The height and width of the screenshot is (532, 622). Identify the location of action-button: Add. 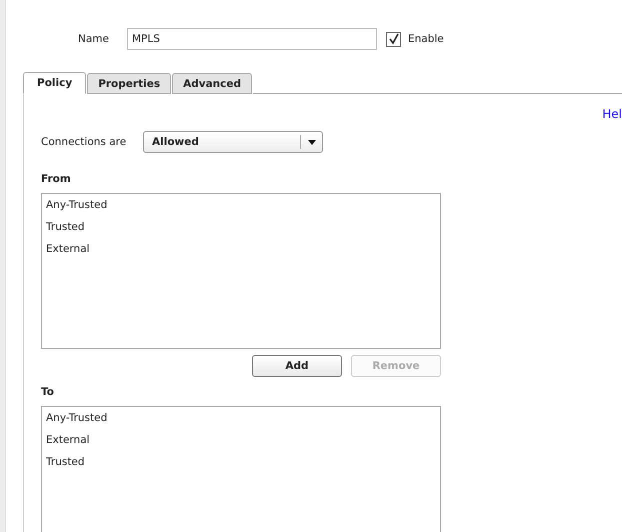
(297, 366).